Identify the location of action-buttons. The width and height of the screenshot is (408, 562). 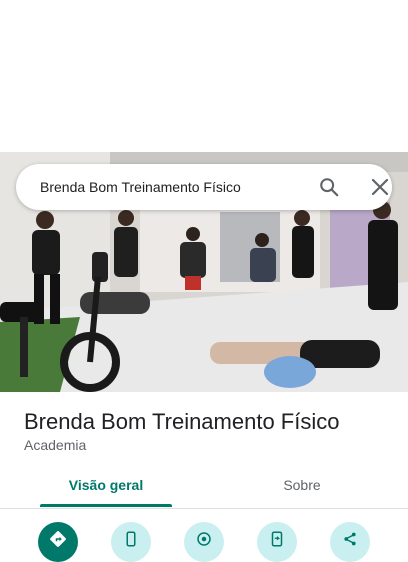
(204, 542).